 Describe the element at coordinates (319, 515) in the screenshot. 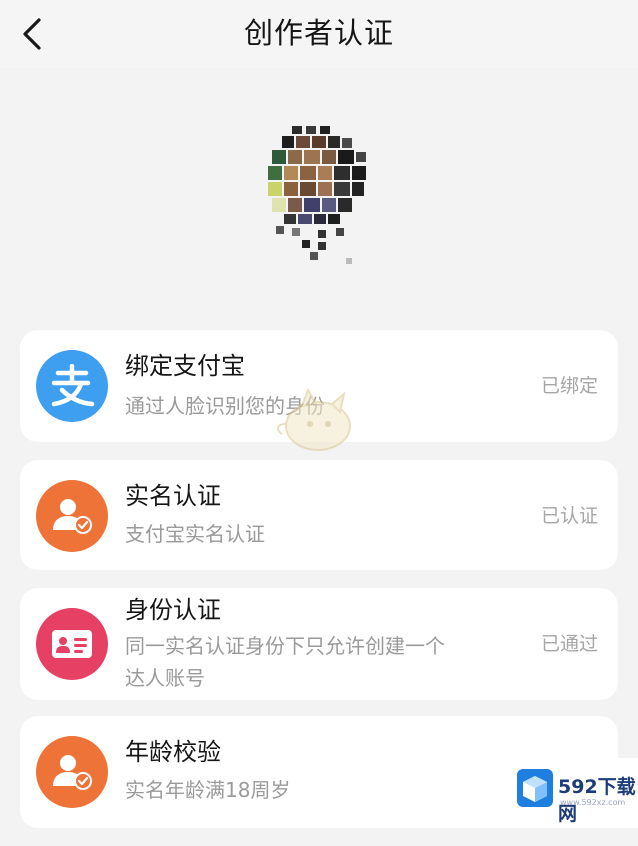

I see `card-realname-verification: 实名认证 支付宝实名认证 已认证` at that location.